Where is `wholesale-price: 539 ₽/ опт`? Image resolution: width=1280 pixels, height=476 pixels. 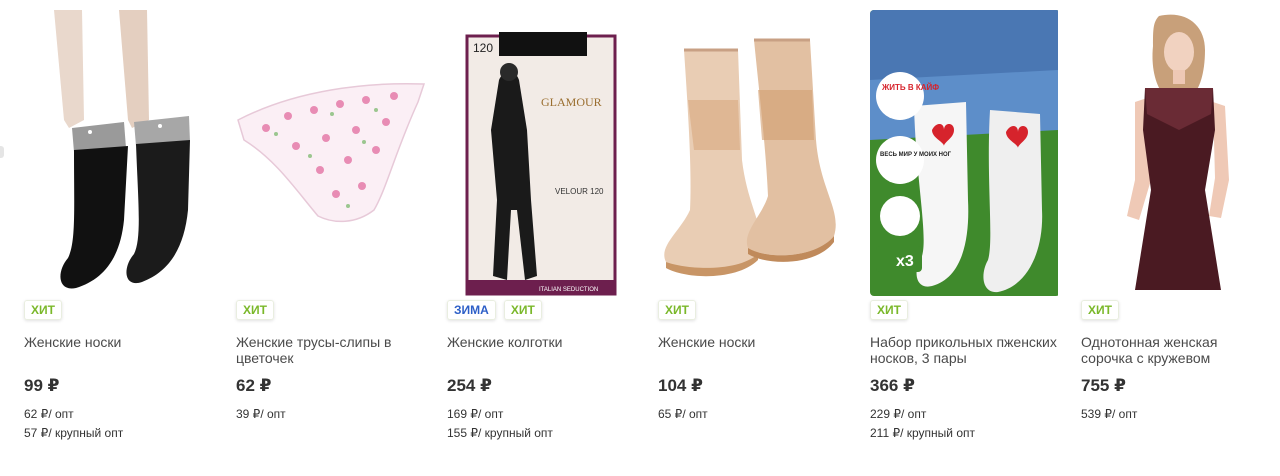 wholesale-price: 539 ₽/ опт is located at coordinates (1109, 414).